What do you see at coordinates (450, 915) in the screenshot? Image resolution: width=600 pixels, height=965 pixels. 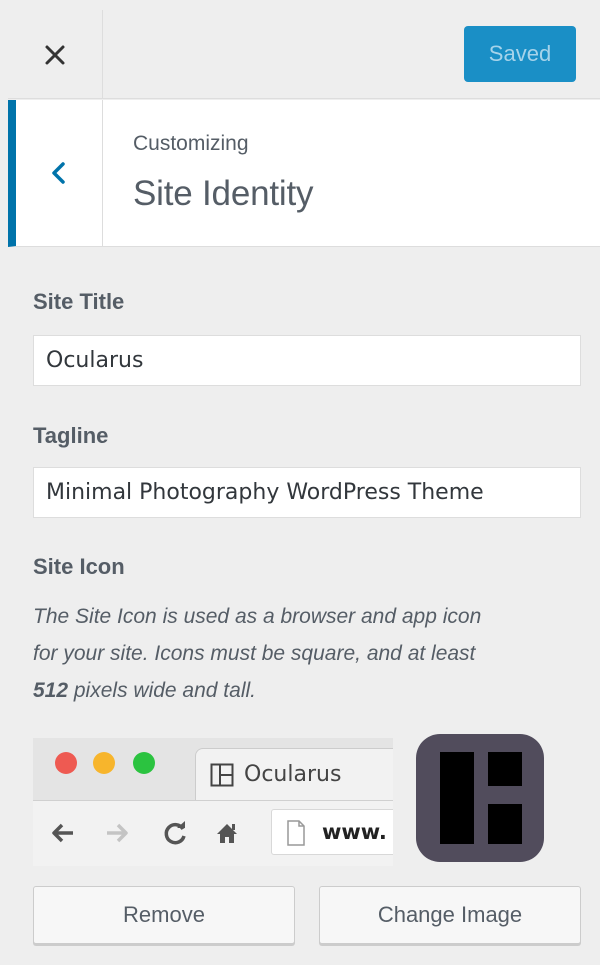 I see `change-image-button: Change Image` at bounding box center [450, 915].